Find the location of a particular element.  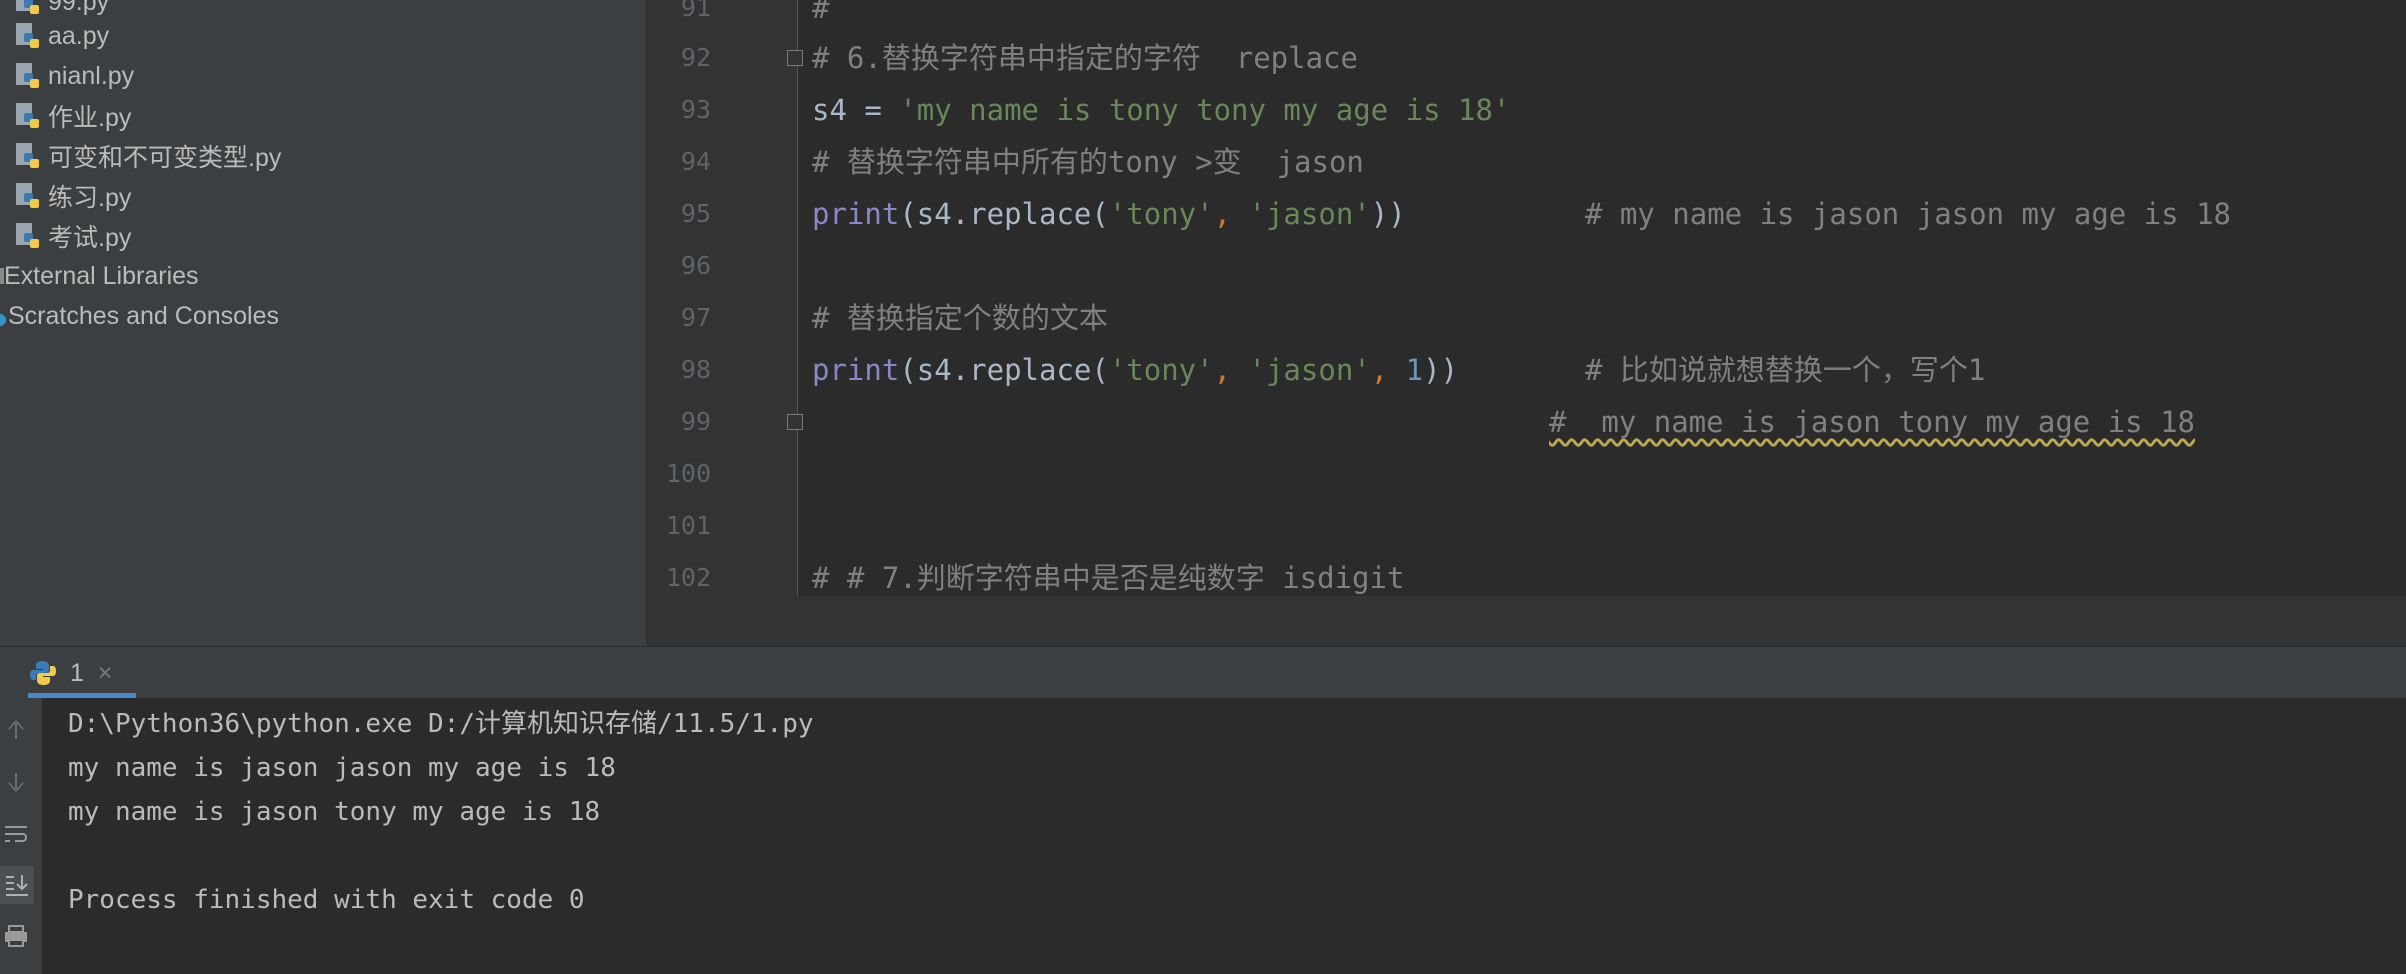

soft-wrap-icon is located at coordinates (16, 834).